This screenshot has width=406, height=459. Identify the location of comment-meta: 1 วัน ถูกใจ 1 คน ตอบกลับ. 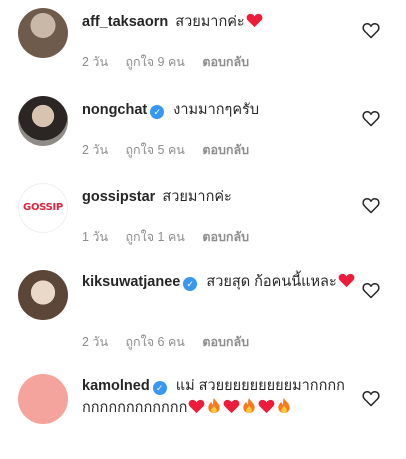
(172, 237).